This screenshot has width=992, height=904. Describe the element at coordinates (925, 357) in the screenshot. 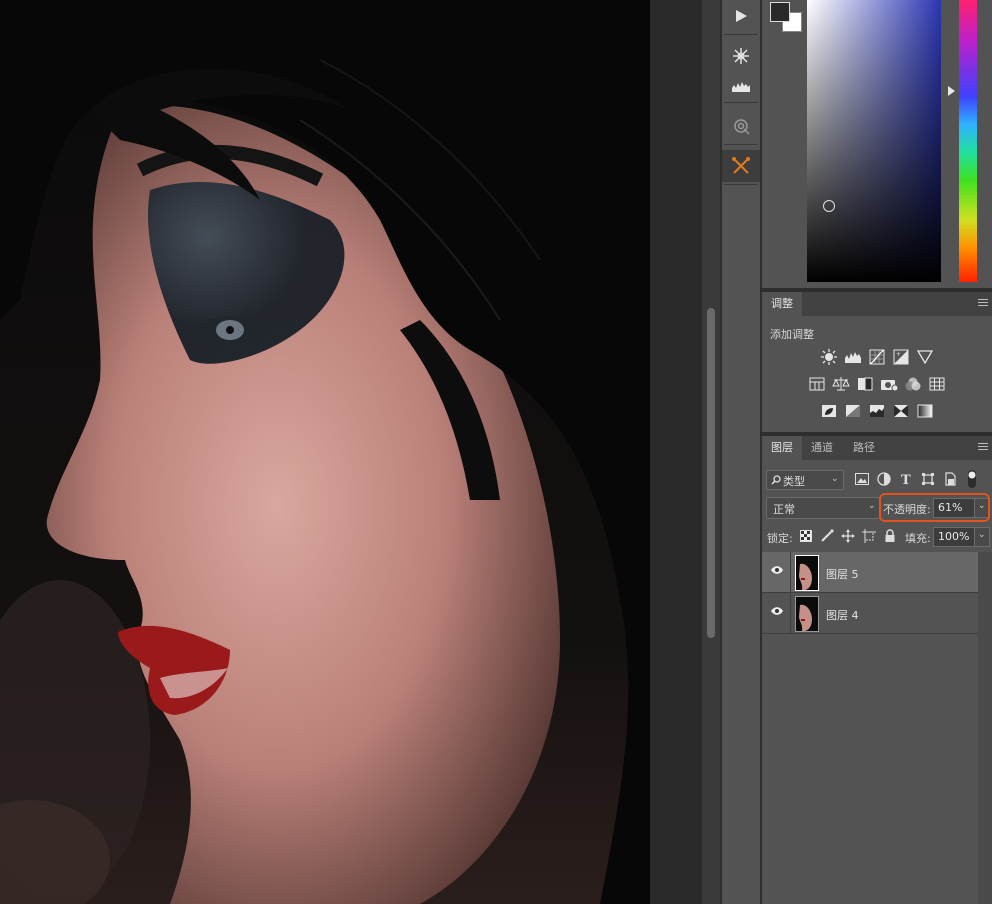

I see `vibrance-icon` at that location.